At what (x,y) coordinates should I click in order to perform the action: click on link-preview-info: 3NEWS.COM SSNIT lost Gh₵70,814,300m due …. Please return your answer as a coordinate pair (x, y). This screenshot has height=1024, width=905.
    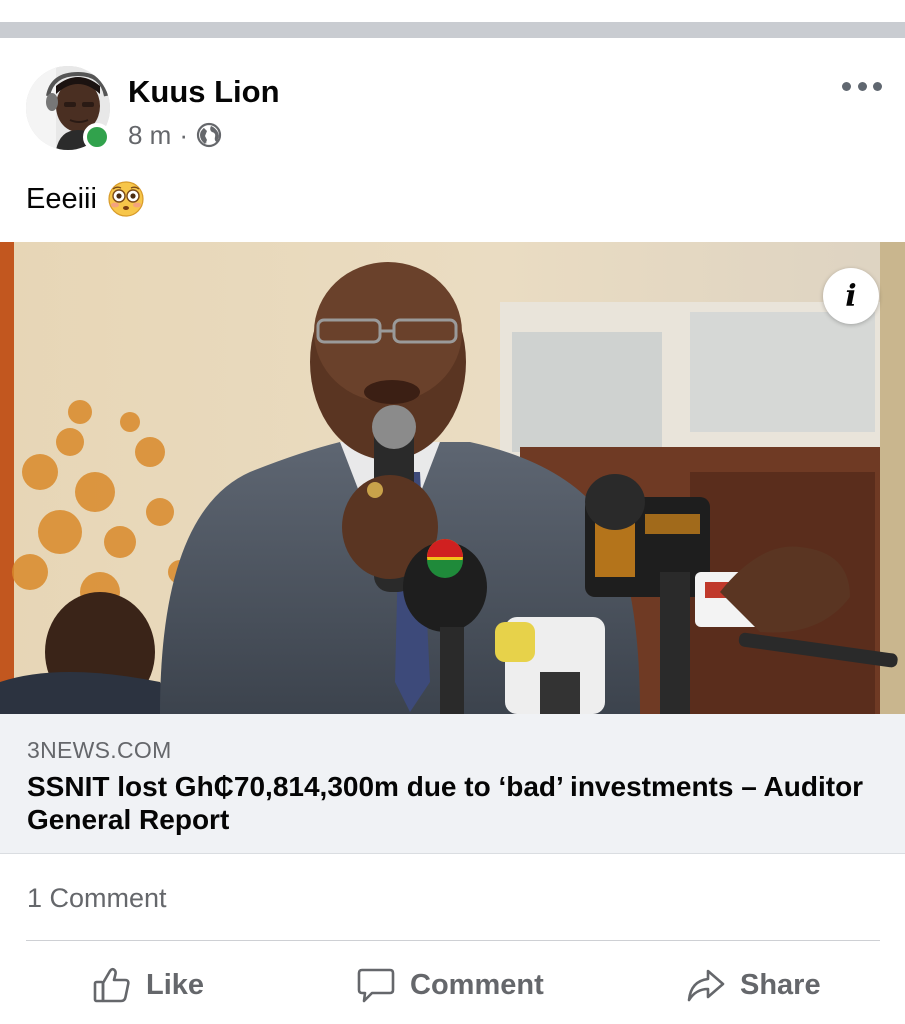
    Looking at the image, I should click on (452, 784).